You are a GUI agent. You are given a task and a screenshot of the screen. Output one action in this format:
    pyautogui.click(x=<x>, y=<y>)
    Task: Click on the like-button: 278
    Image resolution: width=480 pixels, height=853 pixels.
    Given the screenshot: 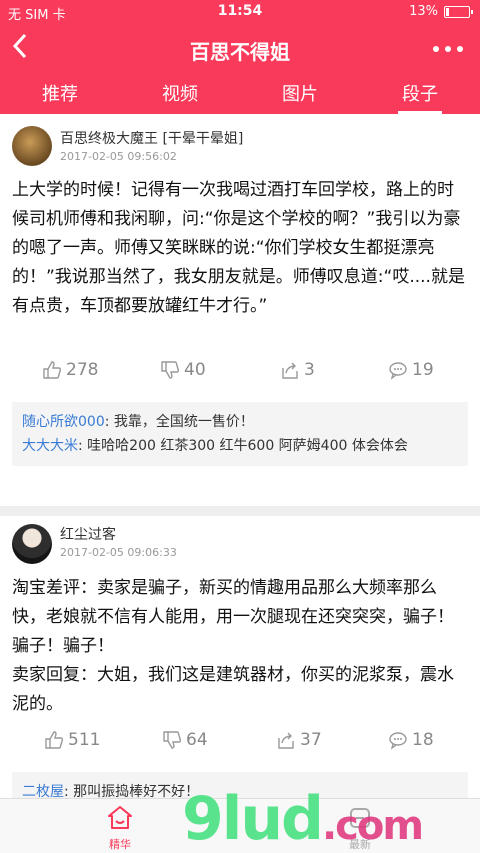 What is the action you would take?
    pyautogui.click(x=70, y=370)
    